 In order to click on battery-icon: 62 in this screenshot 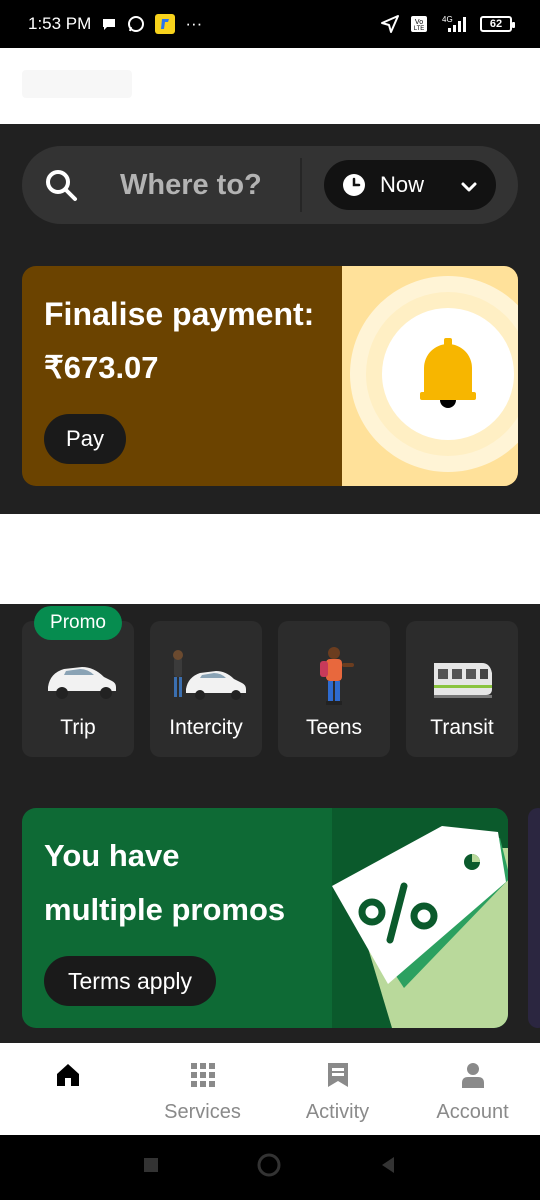, I will do `click(497, 24)`.